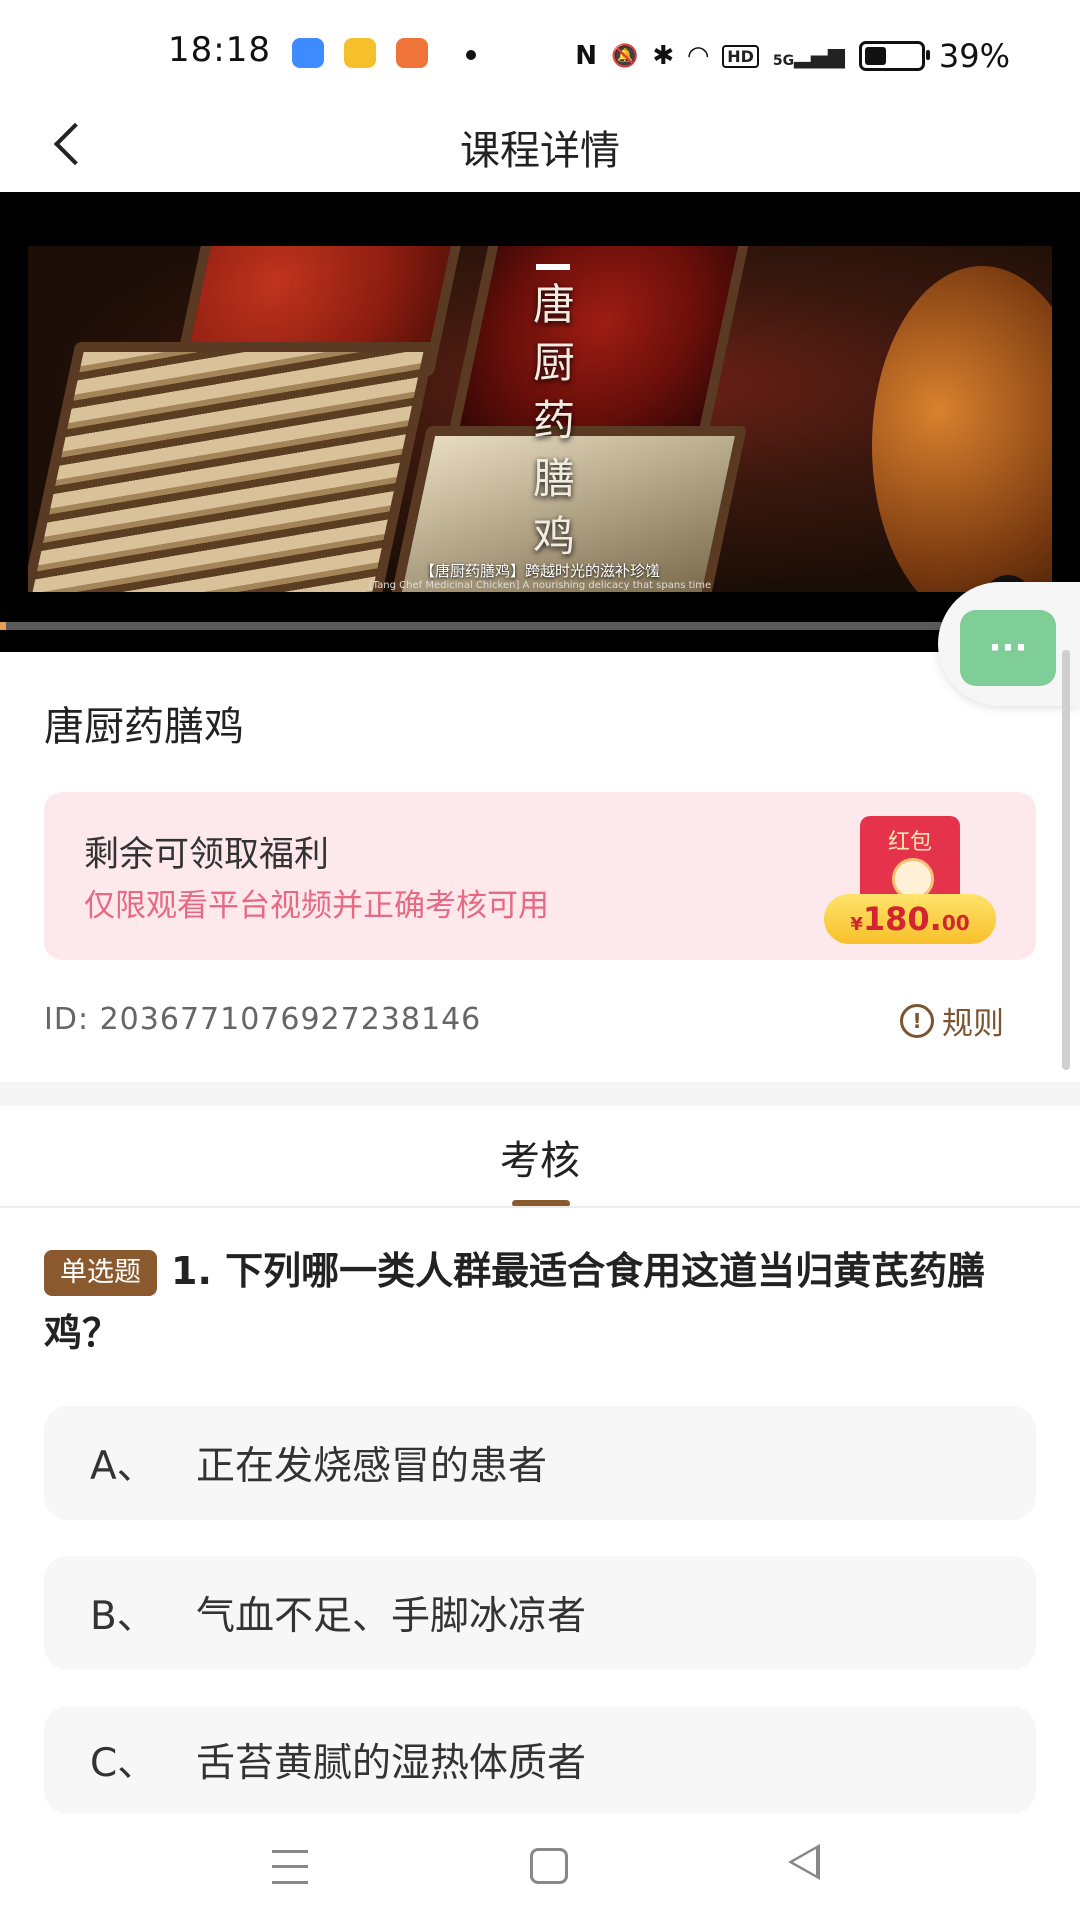 Image resolution: width=1080 pixels, height=1920 pixels. What do you see at coordinates (917, 1020) in the screenshot?
I see `info-icon: !` at bounding box center [917, 1020].